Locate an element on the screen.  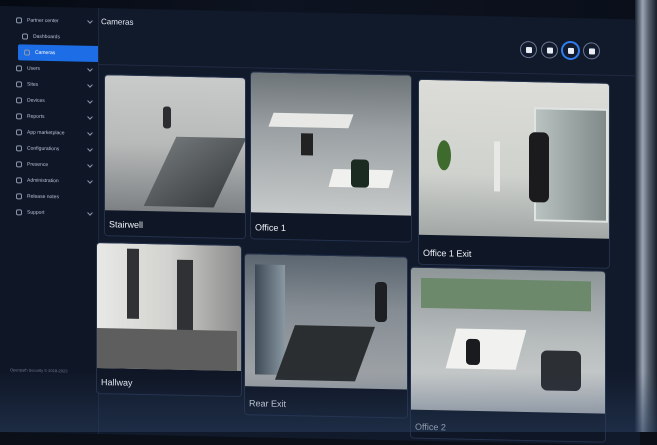
sidebar-item-cameras: Cameras is located at coordinates (58, 53).